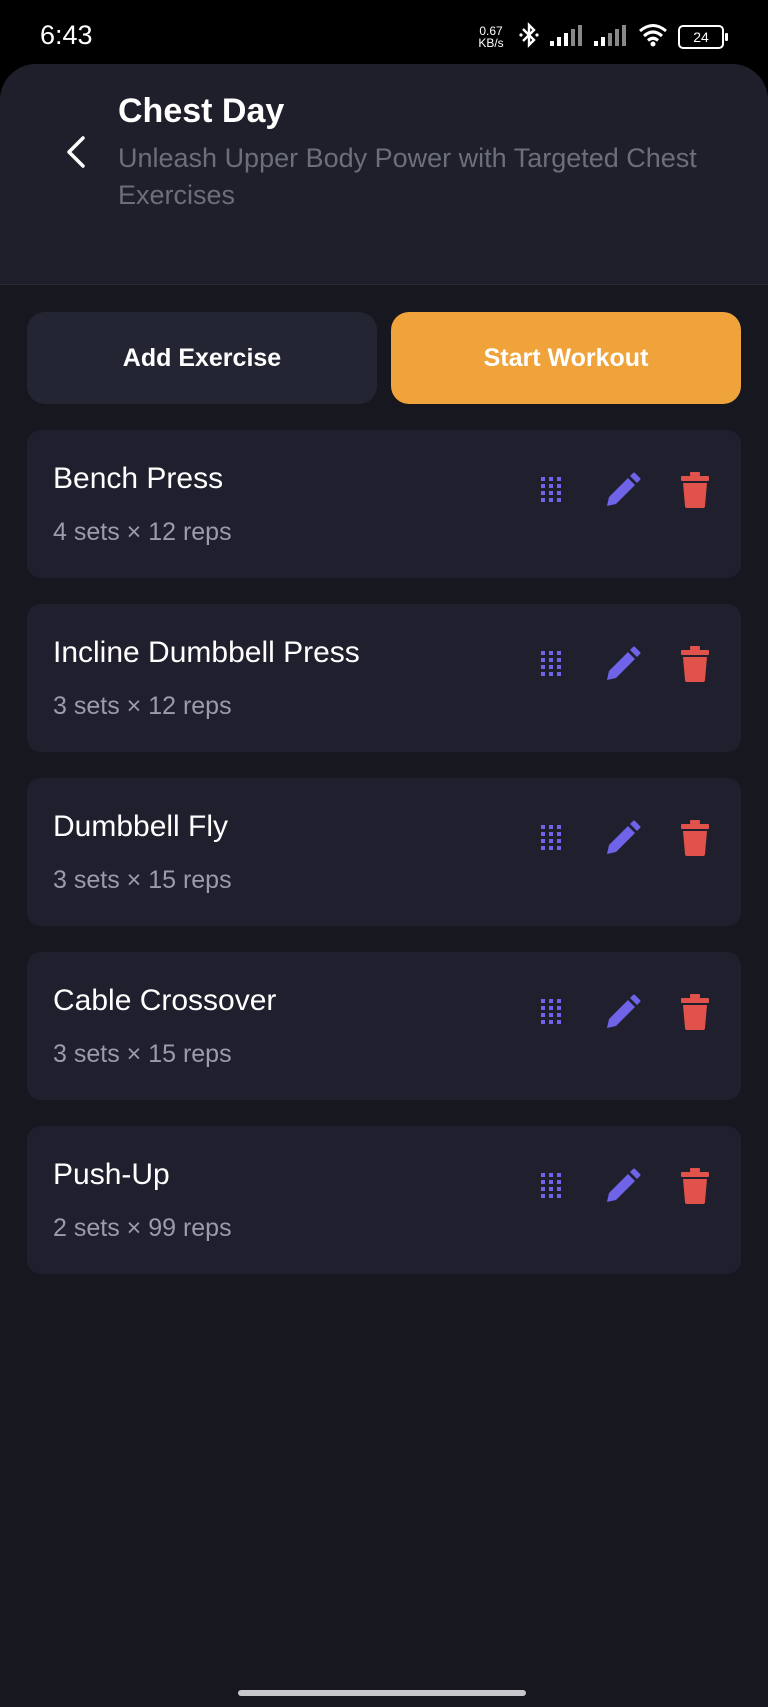  I want to click on status-time: 6:43, so click(66, 35).